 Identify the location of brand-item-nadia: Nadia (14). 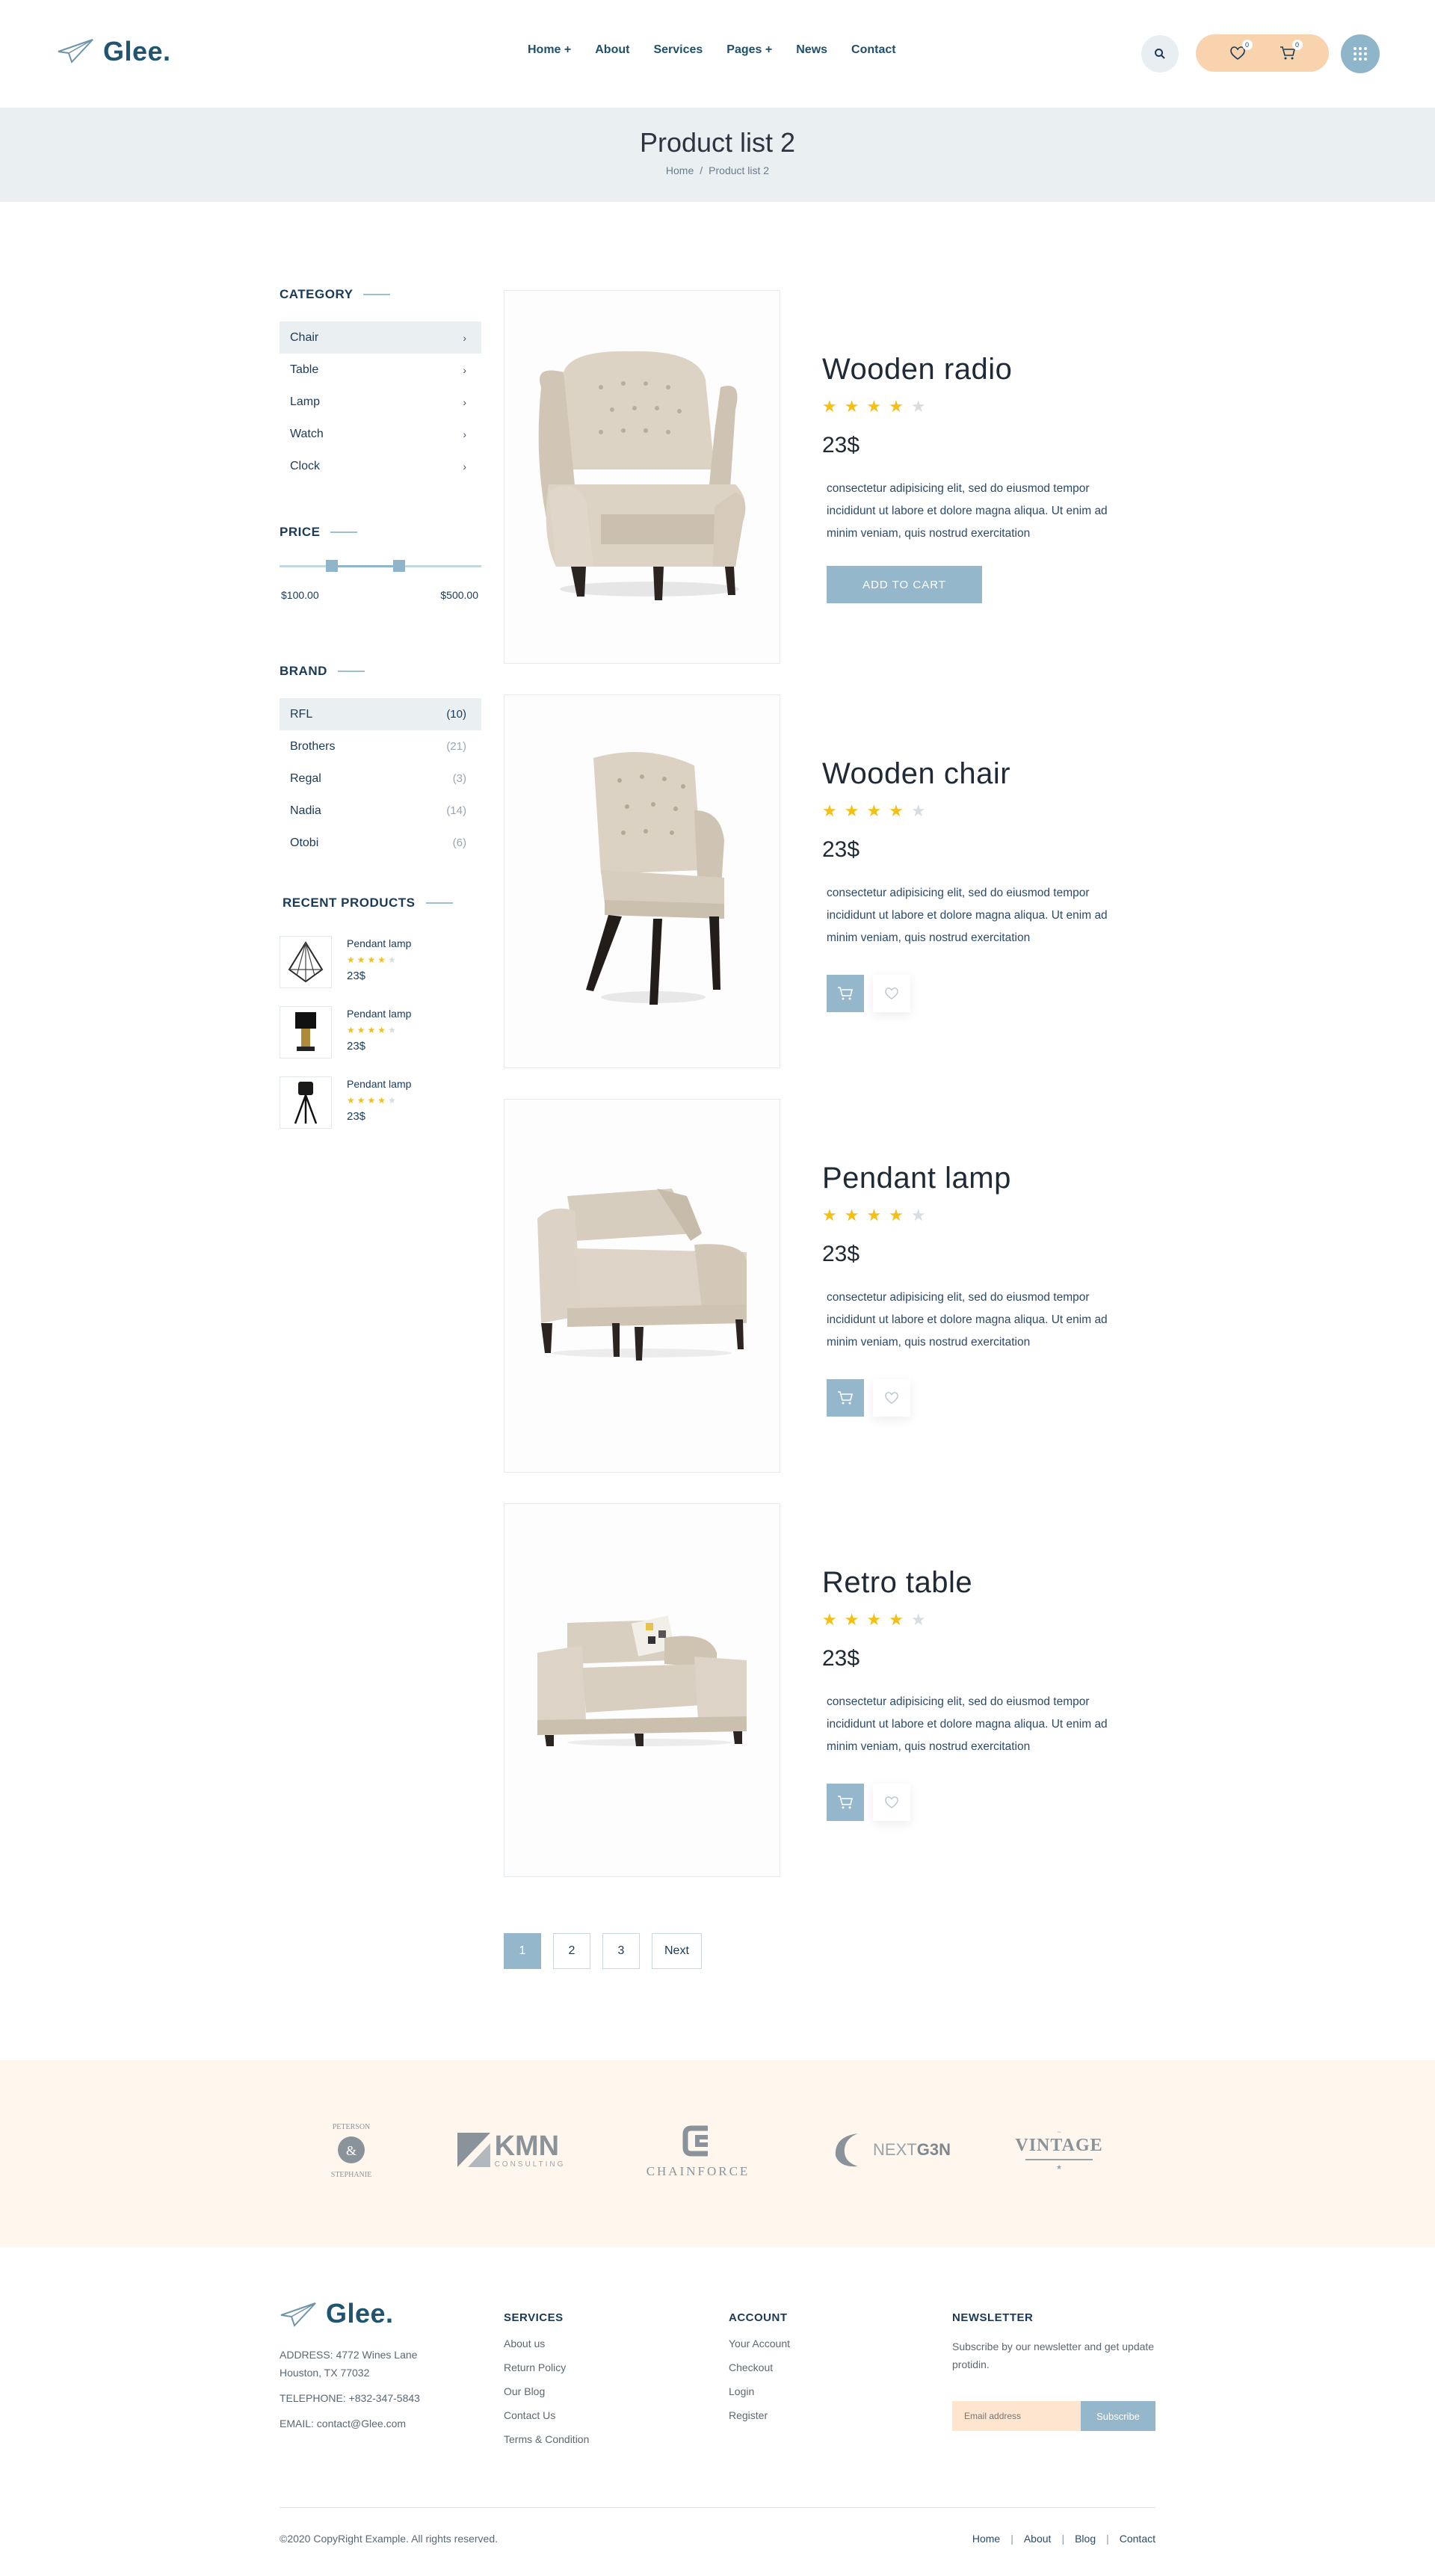
(381, 811).